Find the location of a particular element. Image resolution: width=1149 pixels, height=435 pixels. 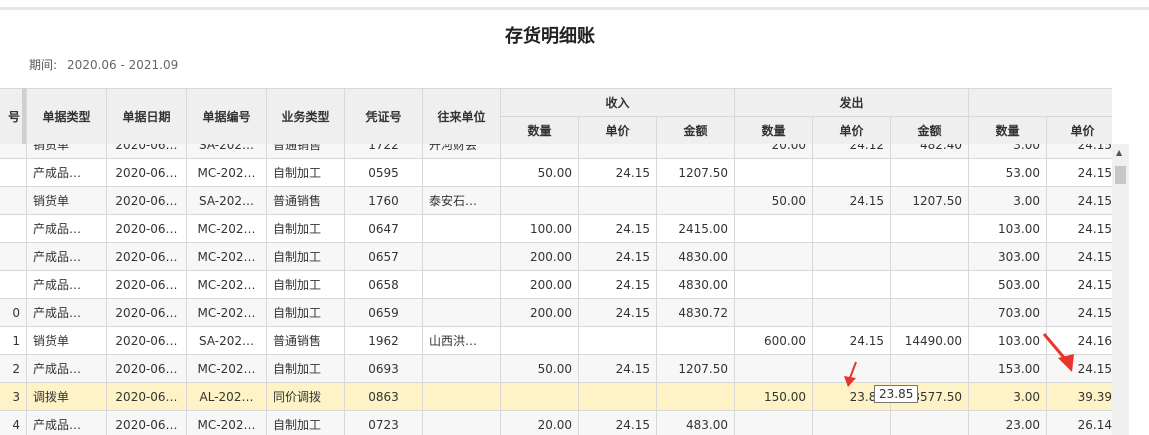

col-header-voucher-no: 凭证号 is located at coordinates (383, 116).